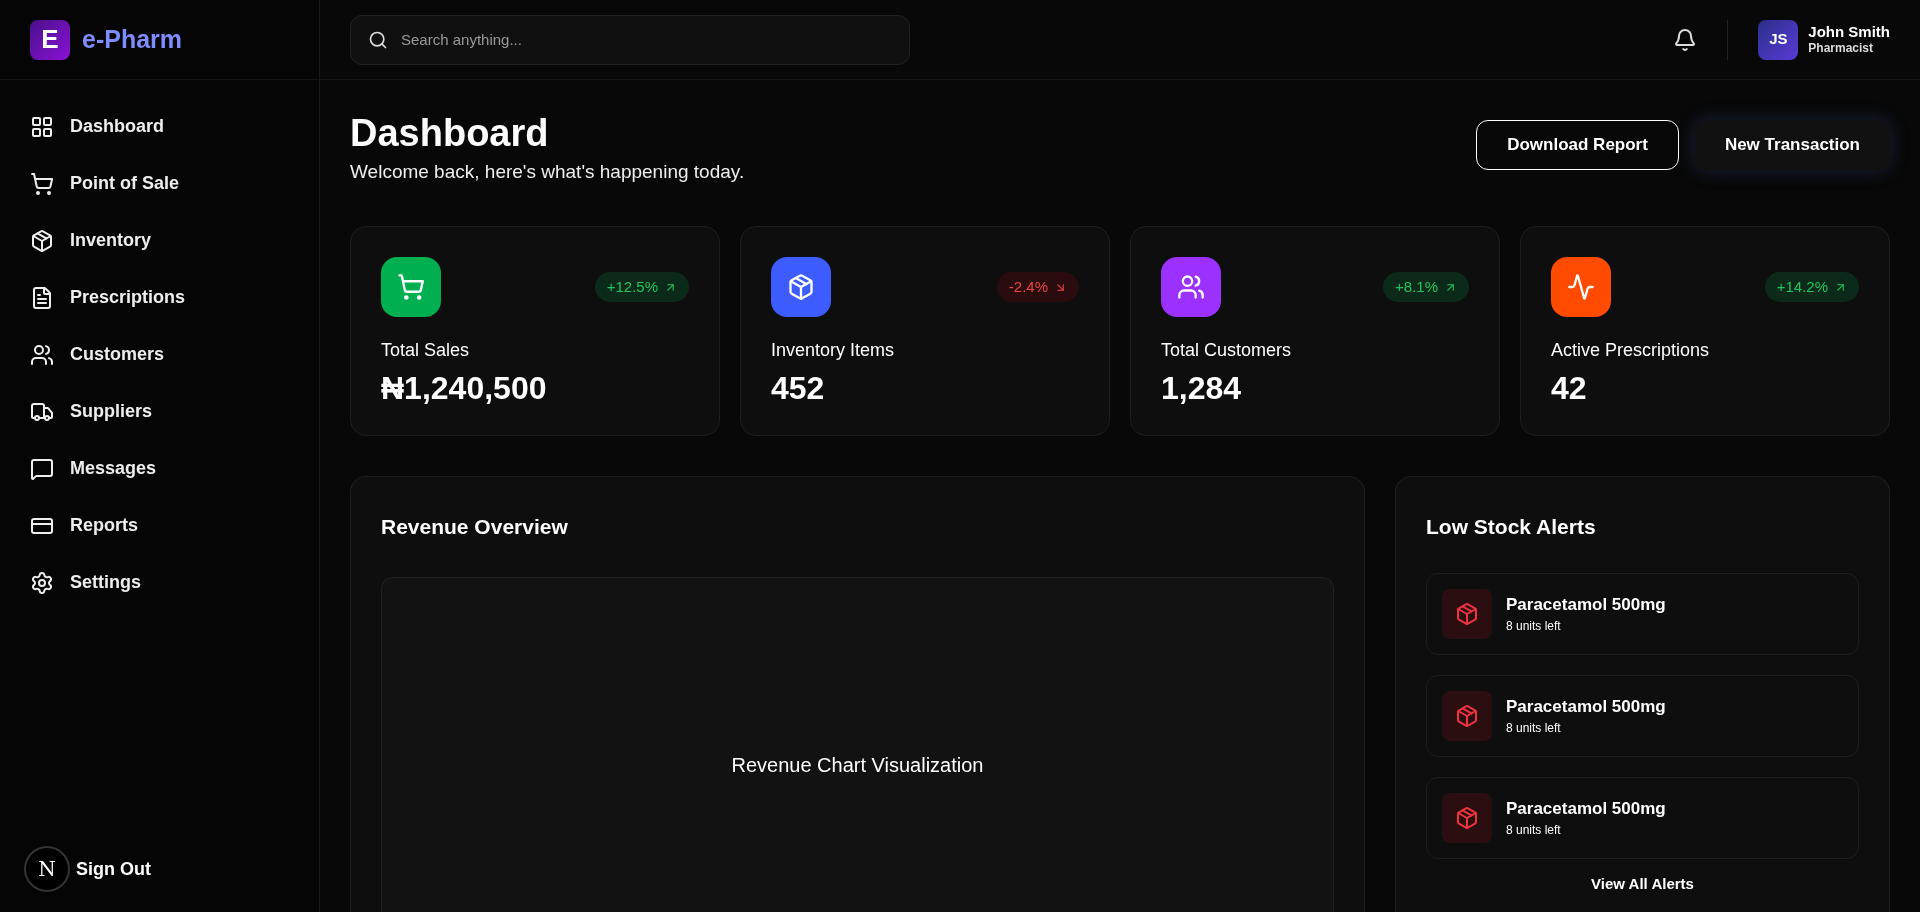 The image size is (1920, 912). I want to click on stat-value: 42, so click(1569, 388).